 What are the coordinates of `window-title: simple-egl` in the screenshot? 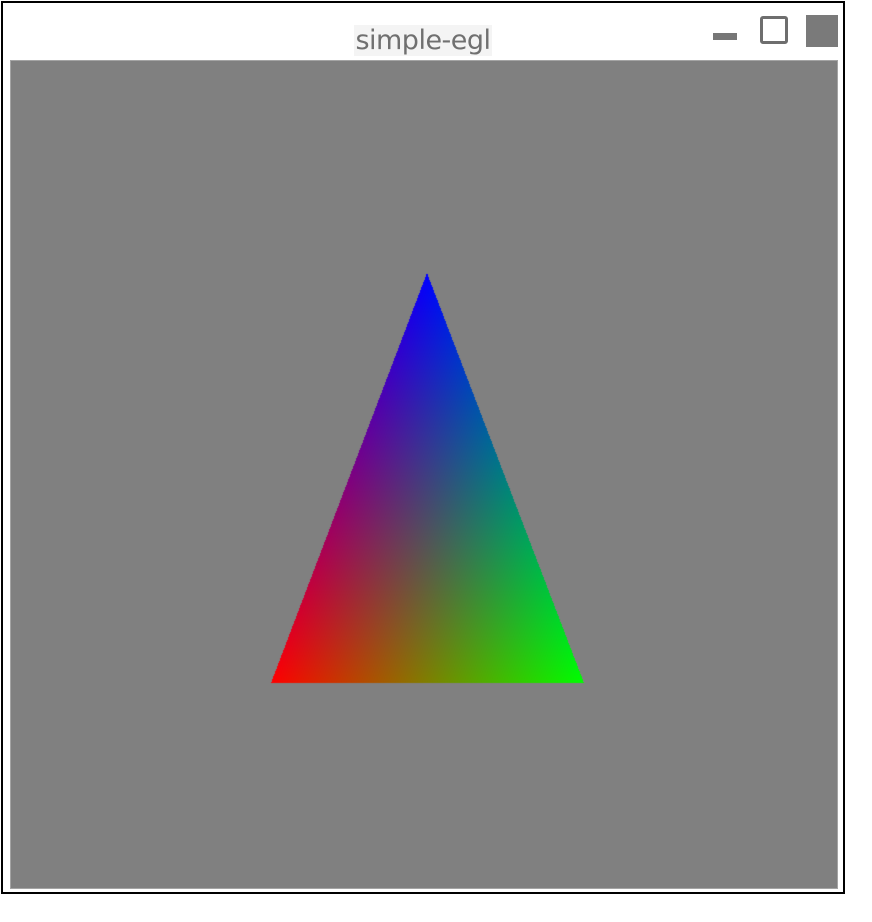 It's located at (423, 41).